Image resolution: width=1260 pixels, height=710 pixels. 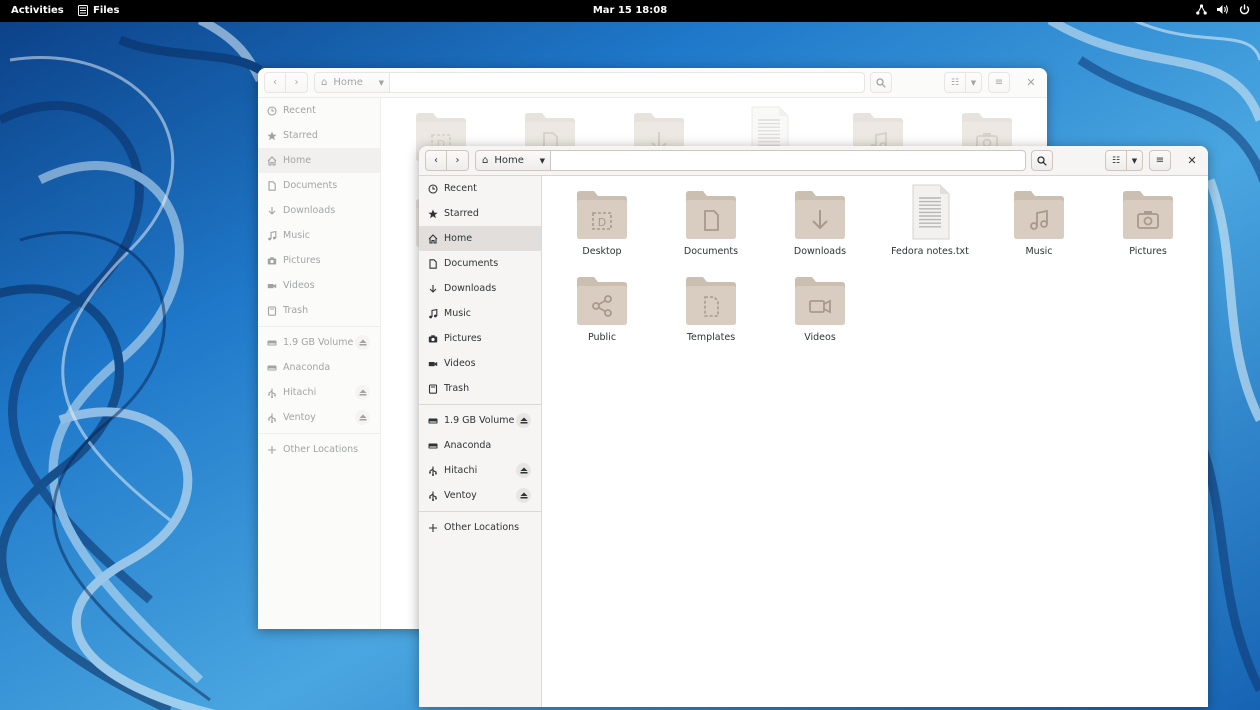 I want to click on navigation-buttons: ‹ ›, so click(x=286, y=82).